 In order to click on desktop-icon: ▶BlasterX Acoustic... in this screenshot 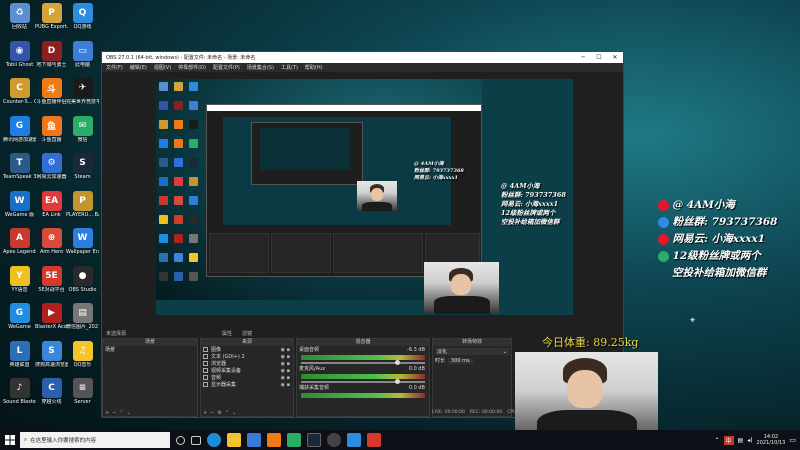, I will do `click(51, 322)`.